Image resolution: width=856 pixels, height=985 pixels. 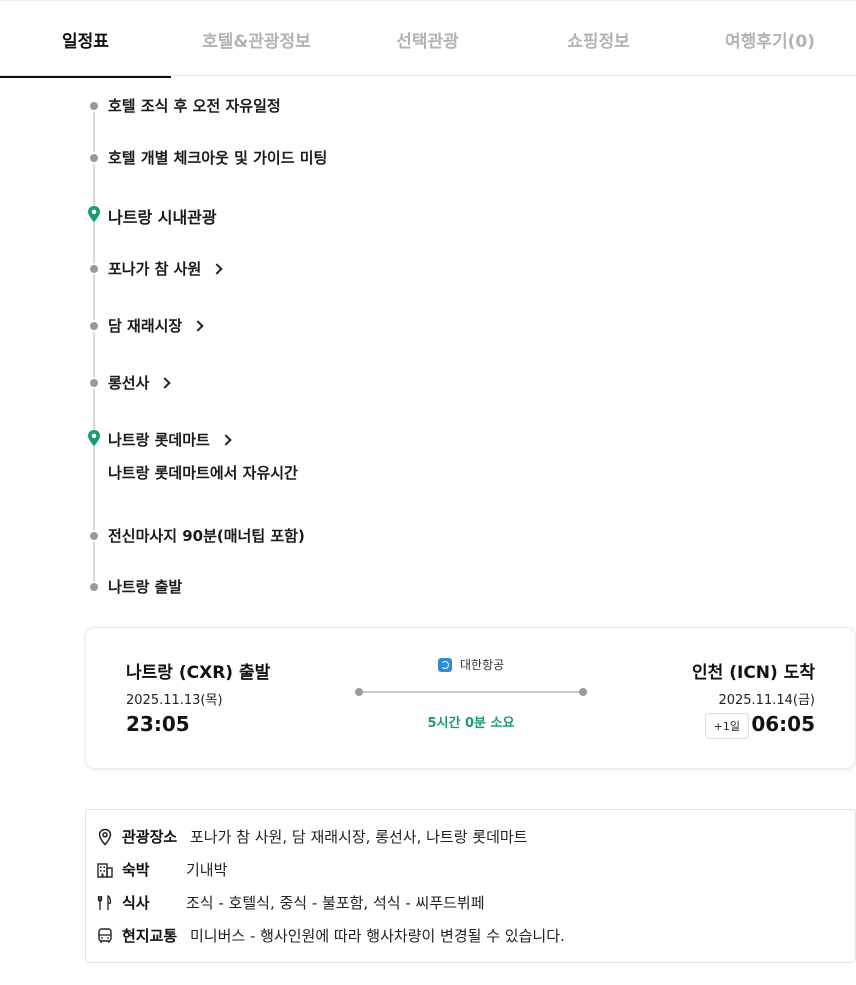 I want to click on day-offset-badge: +1일, so click(x=726, y=726).